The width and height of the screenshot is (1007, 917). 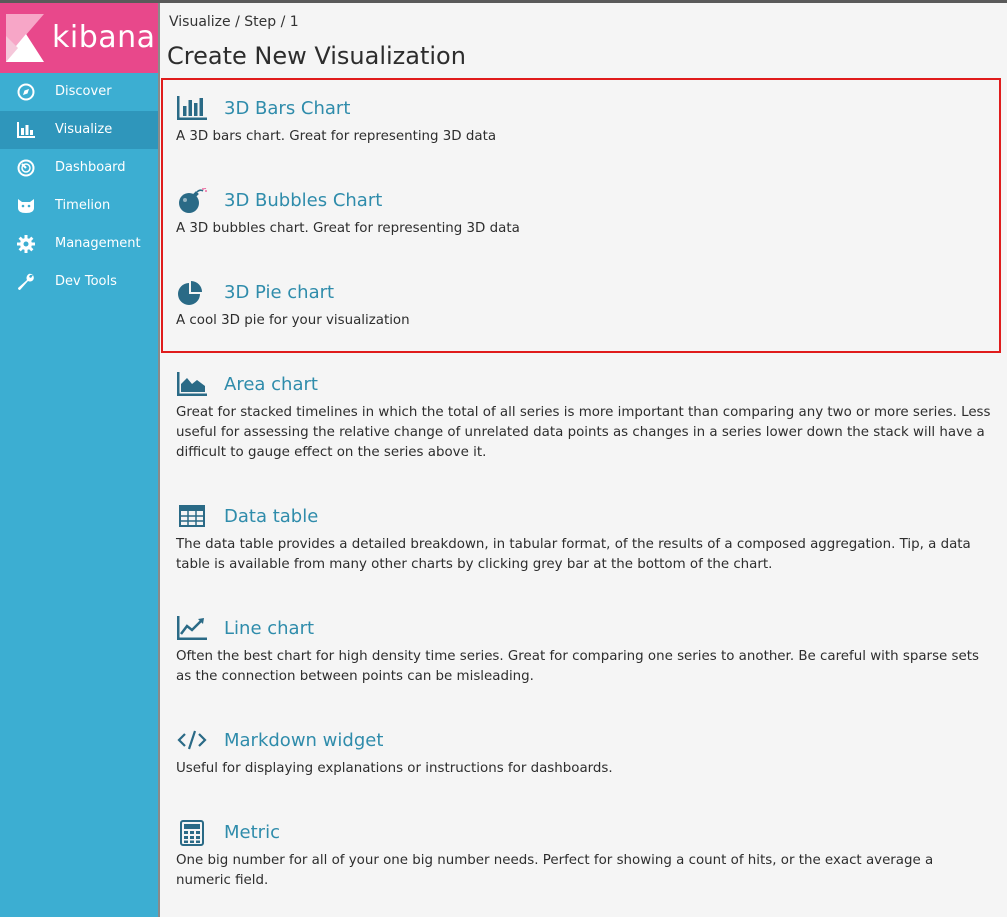 I want to click on dashboard-gauge-icon, so click(x=26, y=168).